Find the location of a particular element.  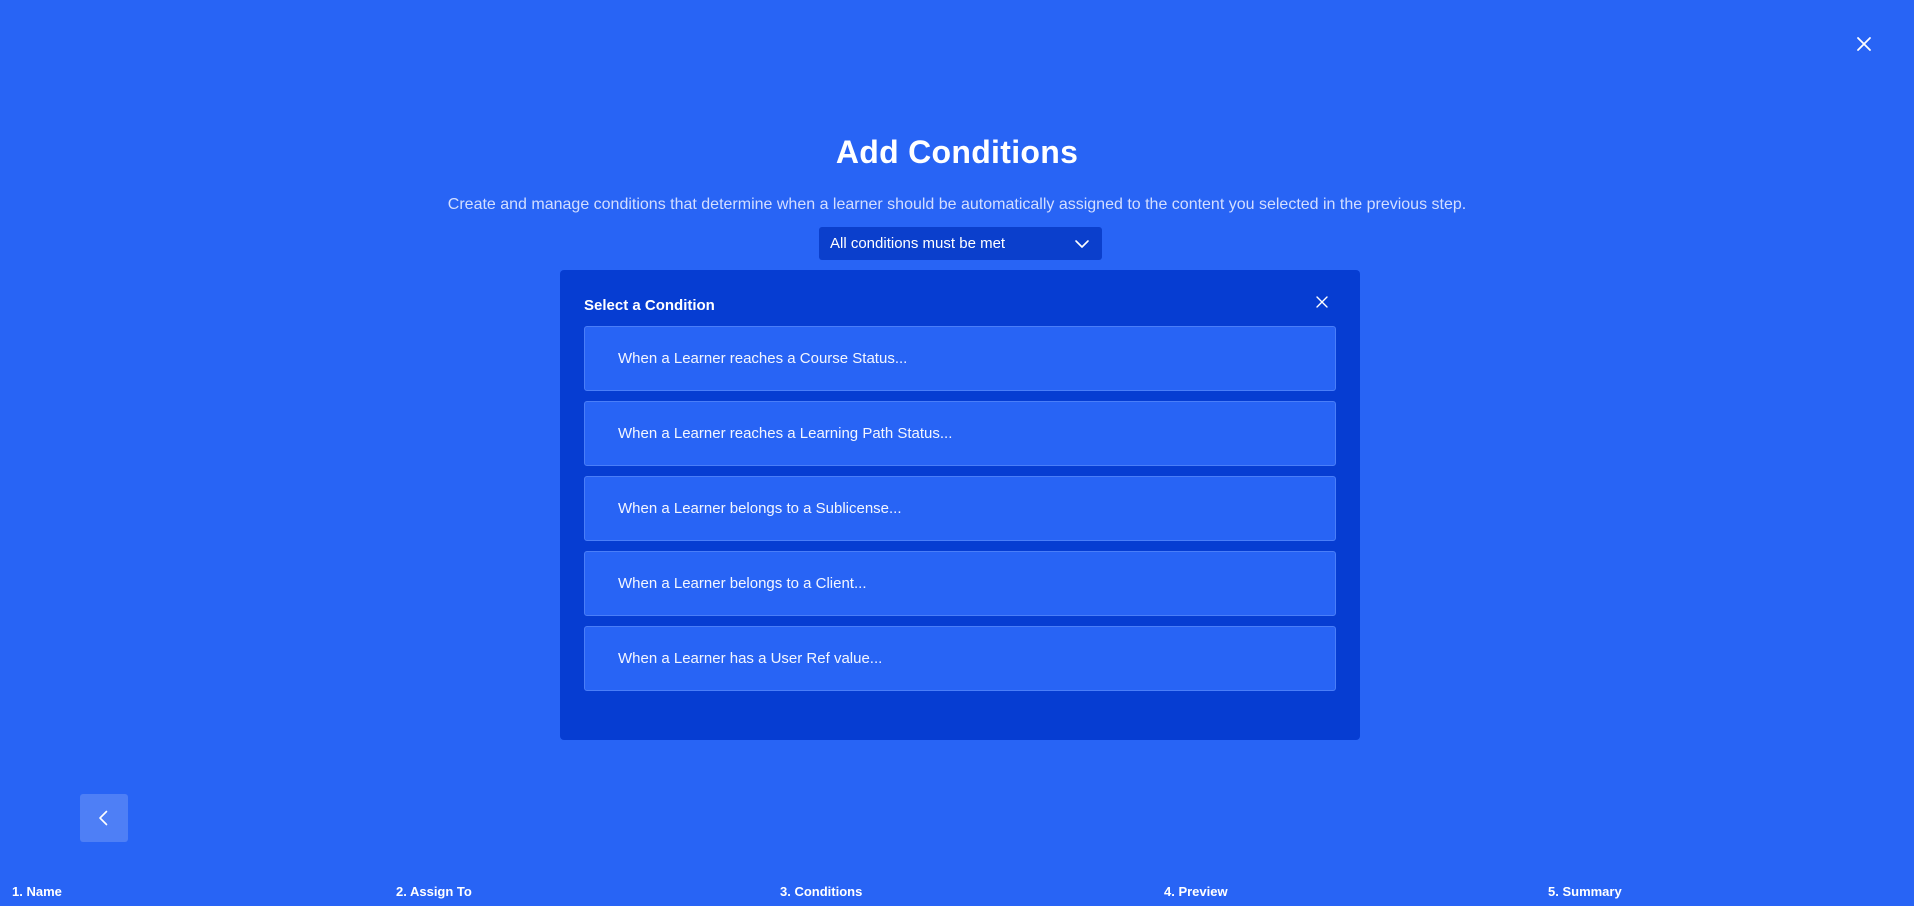

close-panel-button is located at coordinates (1322, 302).